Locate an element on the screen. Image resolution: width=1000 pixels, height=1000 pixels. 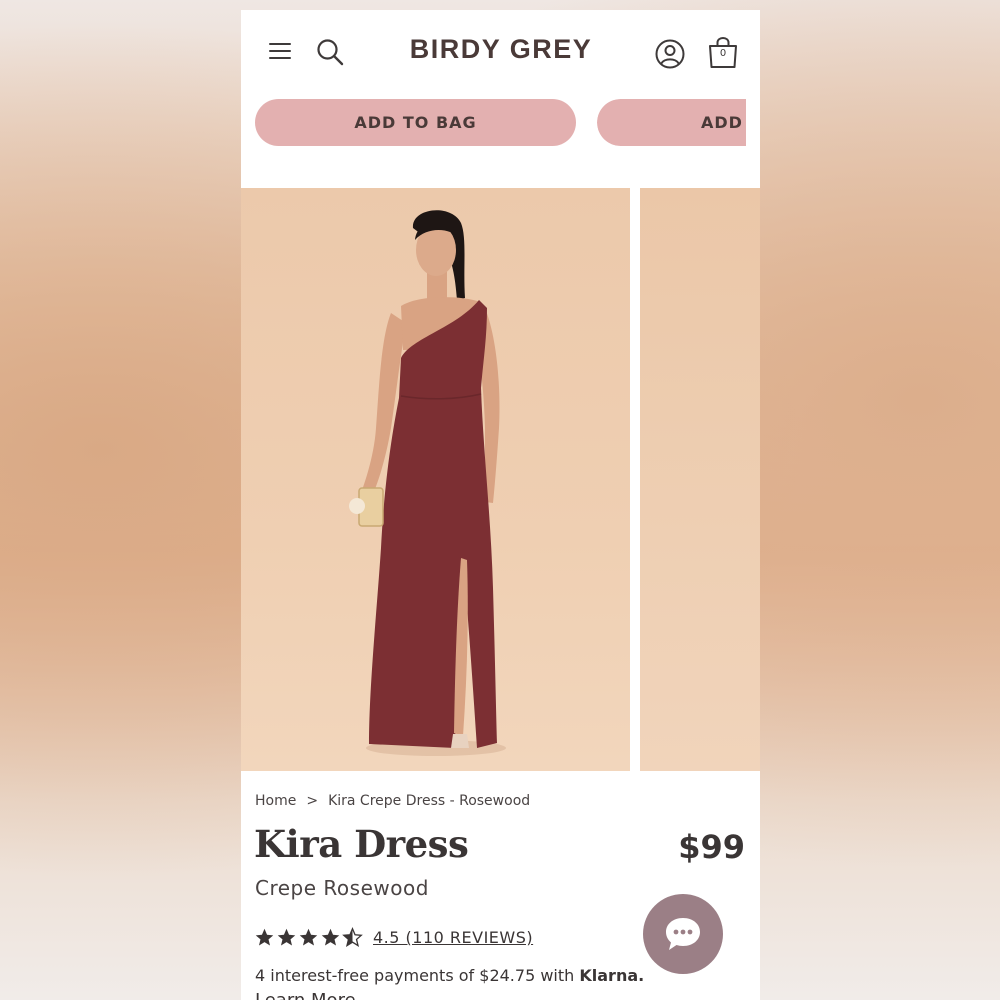
add-to-bag-button-secondary: ADD T is located at coordinates (671, 122).